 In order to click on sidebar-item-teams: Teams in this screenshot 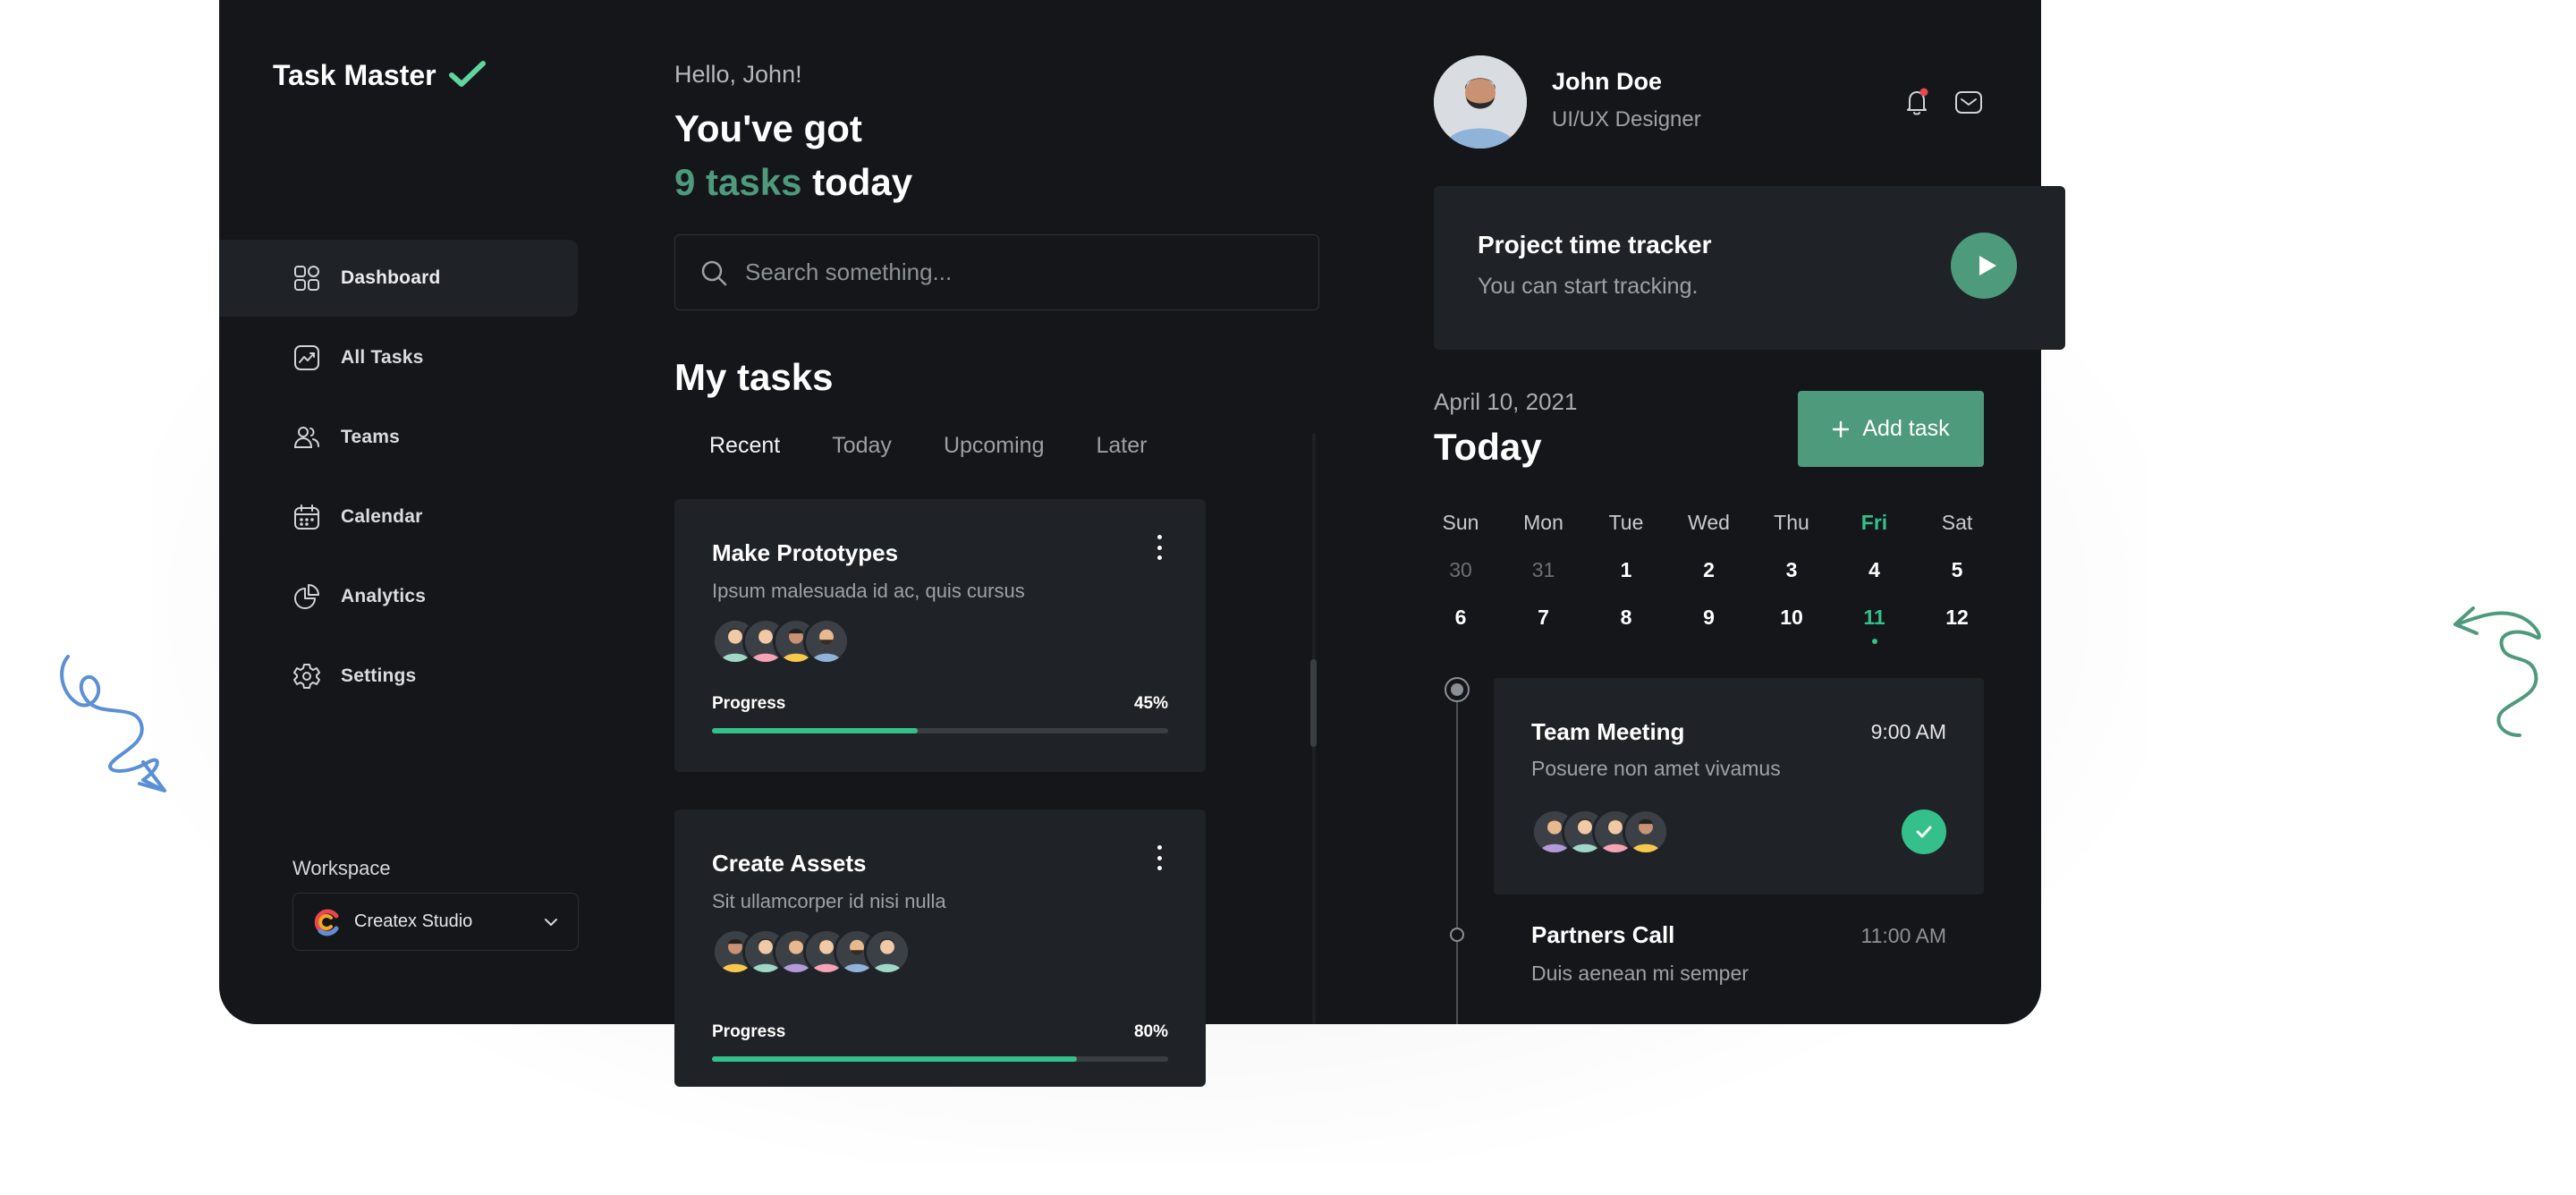, I will do `click(398, 437)`.